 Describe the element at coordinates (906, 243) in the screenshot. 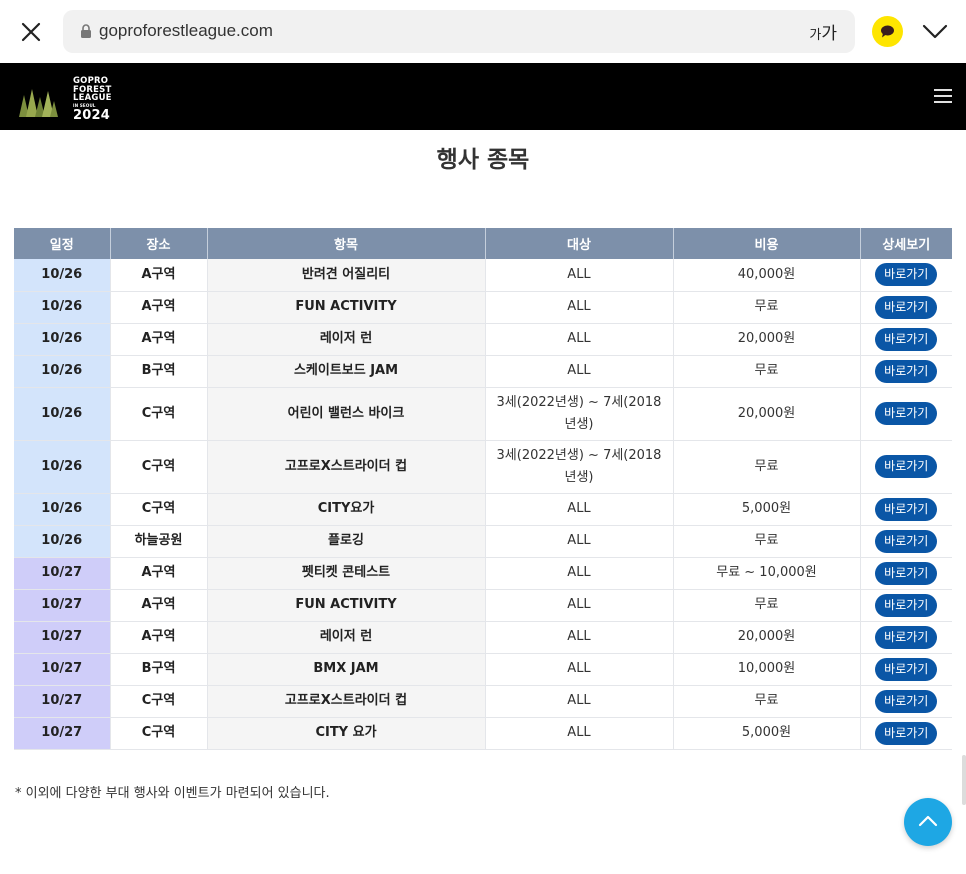

I see `column-header-details: 상세보기` at that location.